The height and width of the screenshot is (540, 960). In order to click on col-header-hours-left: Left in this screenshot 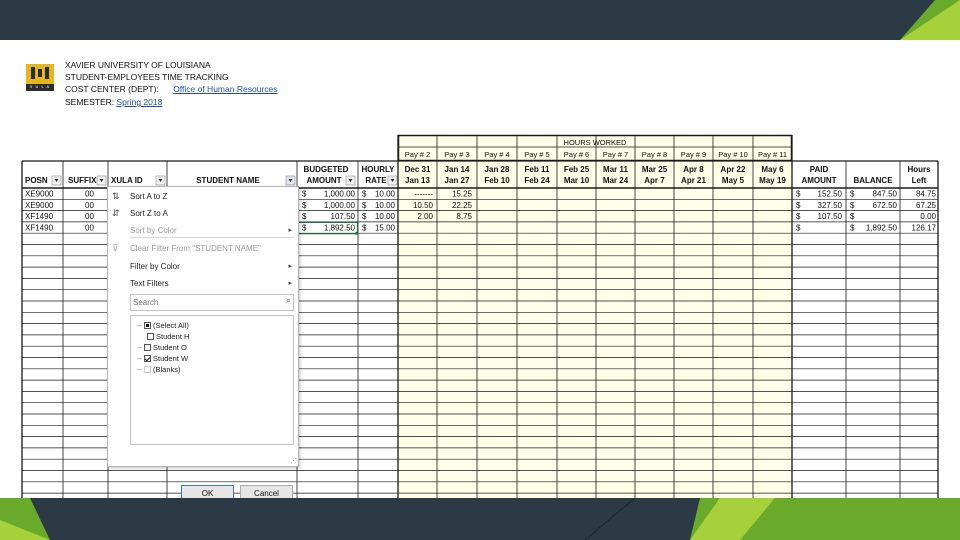, I will do `click(919, 180)`.